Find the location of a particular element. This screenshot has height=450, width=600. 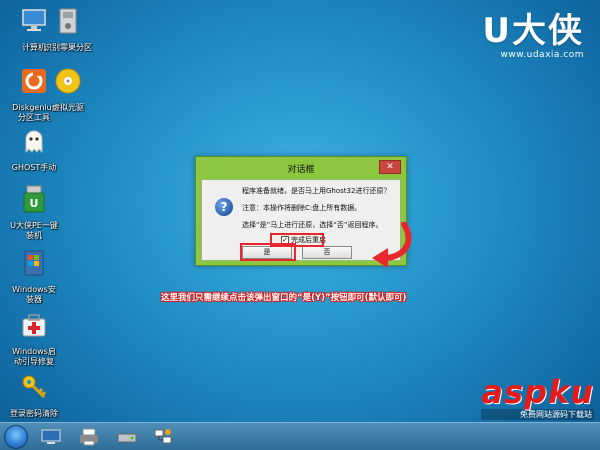

svg-text: U is located at coordinates (34, 203).